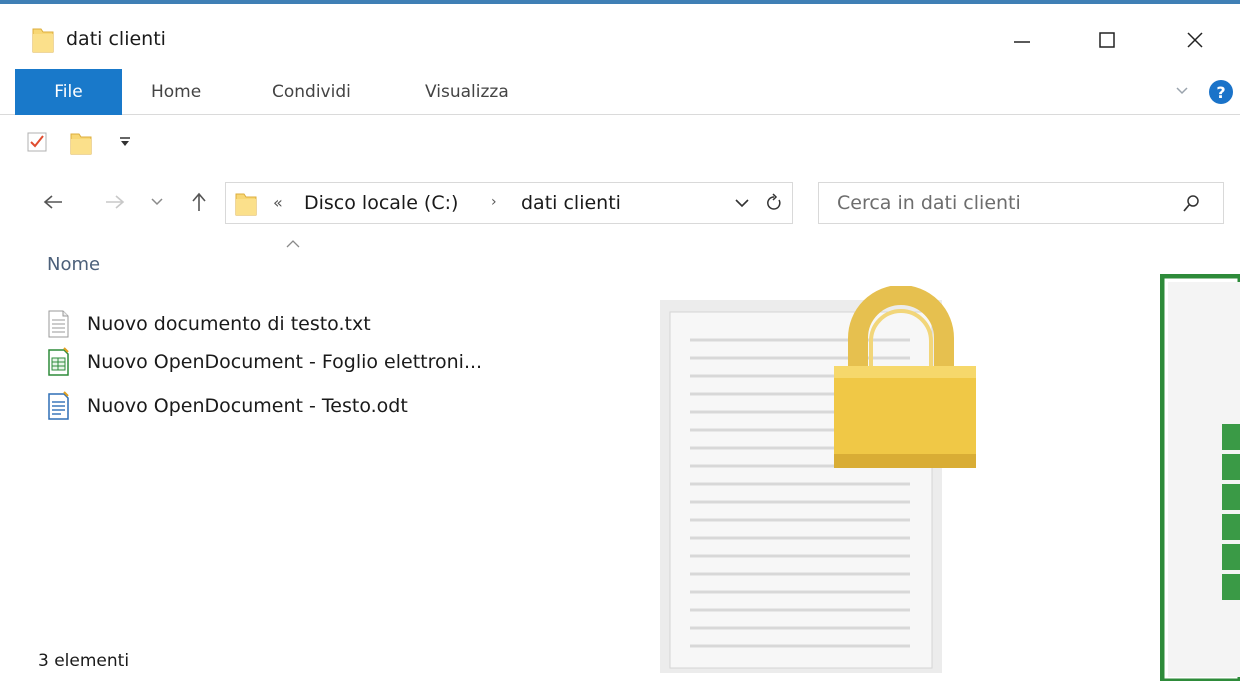 Image resolution: width=1240 pixels, height=681 pixels. What do you see at coordinates (176, 92) in the screenshot?
I see `tab-home: Home` at bounding box center [176, 92].